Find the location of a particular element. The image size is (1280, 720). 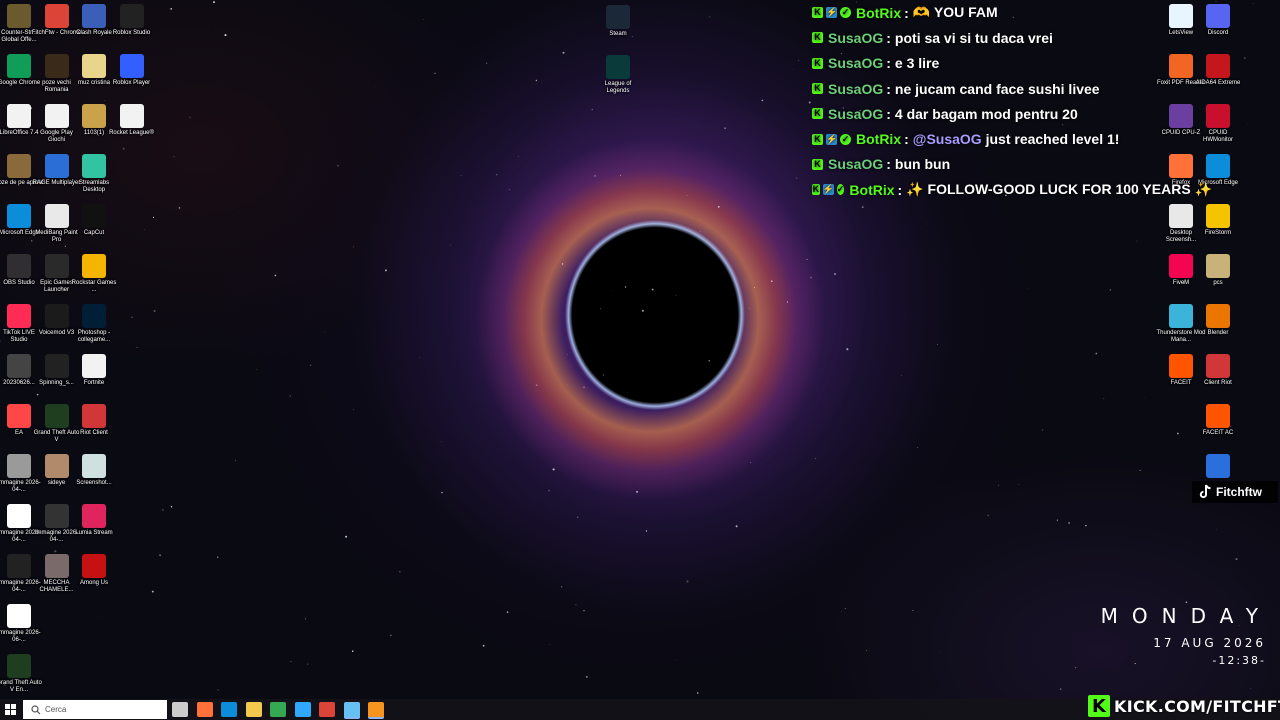

desktop-icon: Roblox Studio is located at coordinates (132, 20).